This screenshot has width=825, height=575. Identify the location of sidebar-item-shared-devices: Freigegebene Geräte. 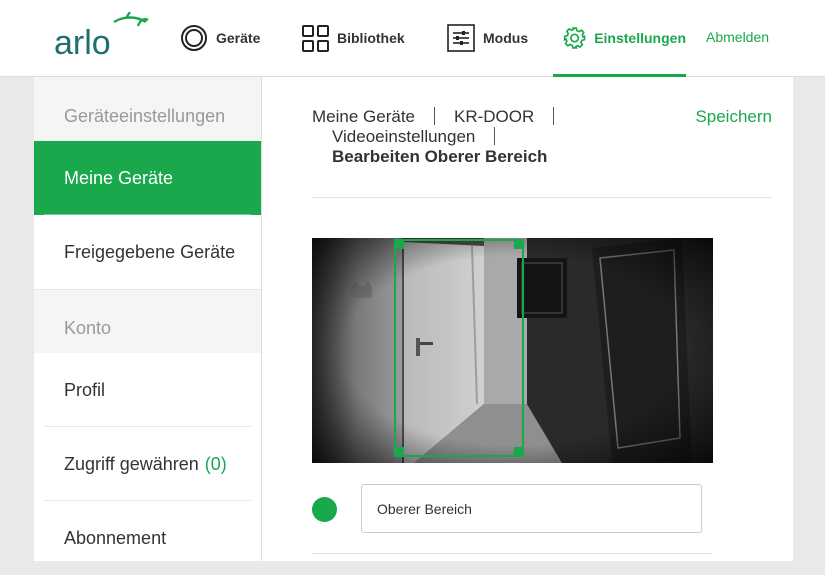
(147, 252).